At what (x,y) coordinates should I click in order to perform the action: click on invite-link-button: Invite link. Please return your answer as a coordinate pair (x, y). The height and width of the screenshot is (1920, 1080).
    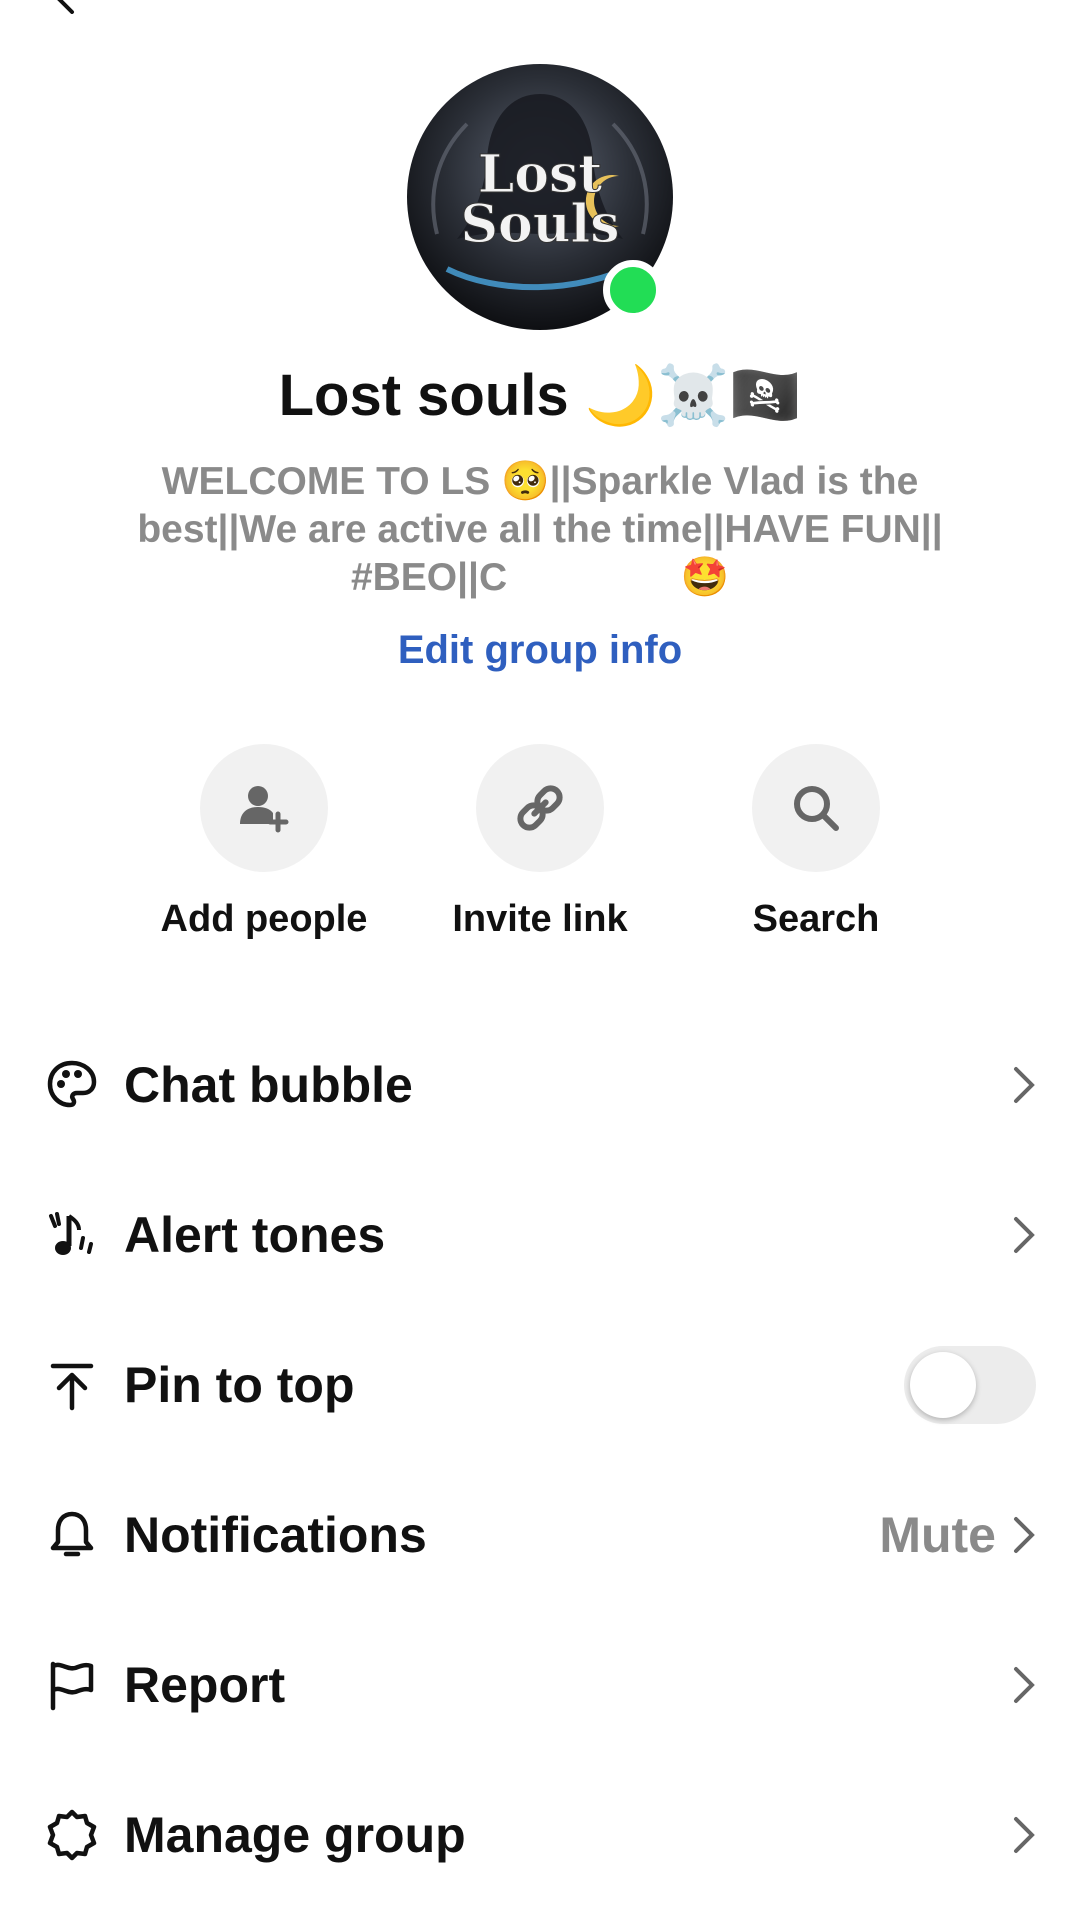
    Looking at the image, I should click on (540, 842).